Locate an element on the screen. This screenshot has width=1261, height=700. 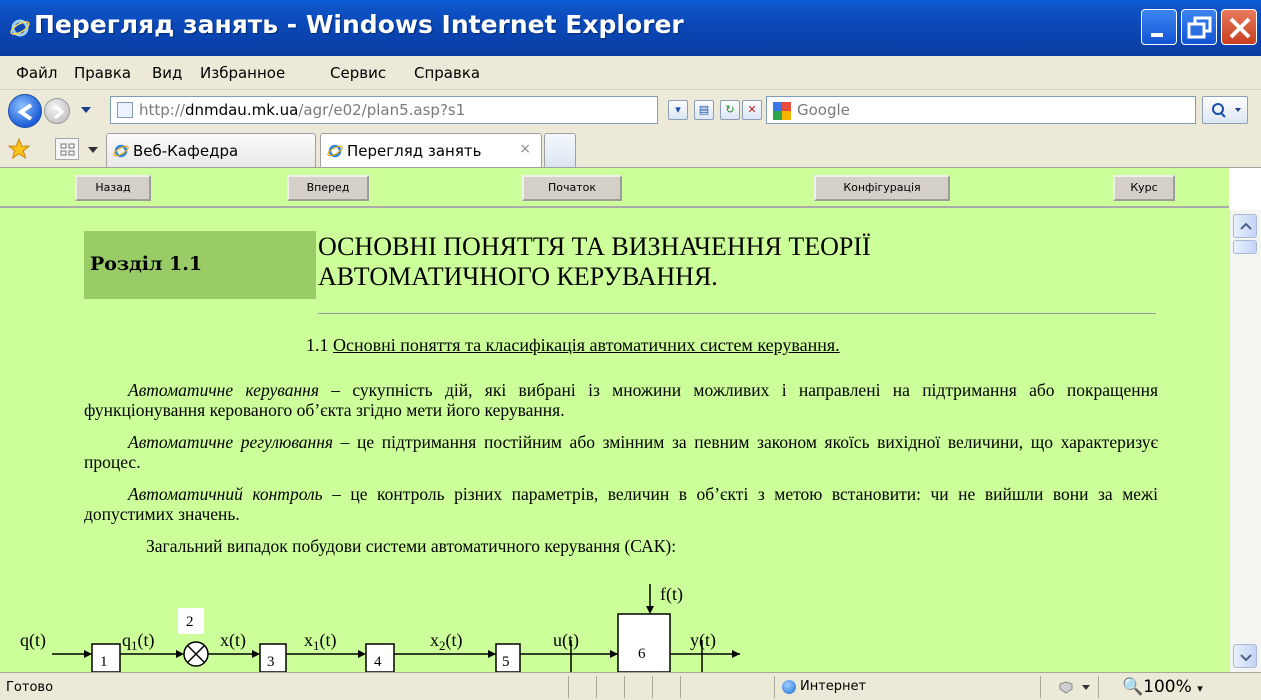
close-icon is located at coordinates (1240, 28).